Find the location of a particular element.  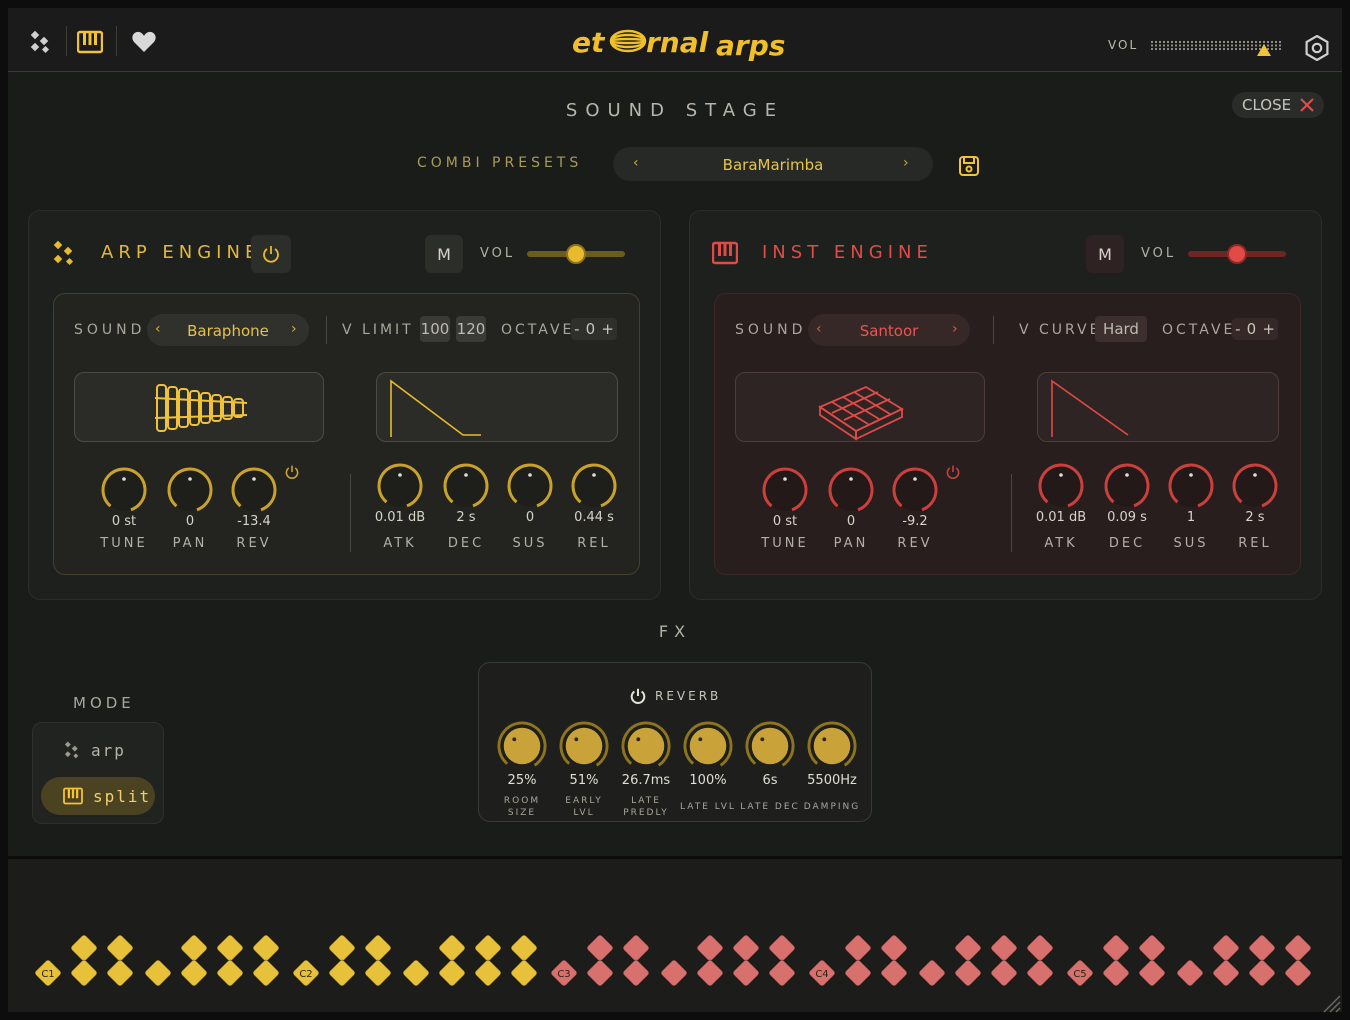

octave-label: OCTAVE is located at coordinates (538, 330).